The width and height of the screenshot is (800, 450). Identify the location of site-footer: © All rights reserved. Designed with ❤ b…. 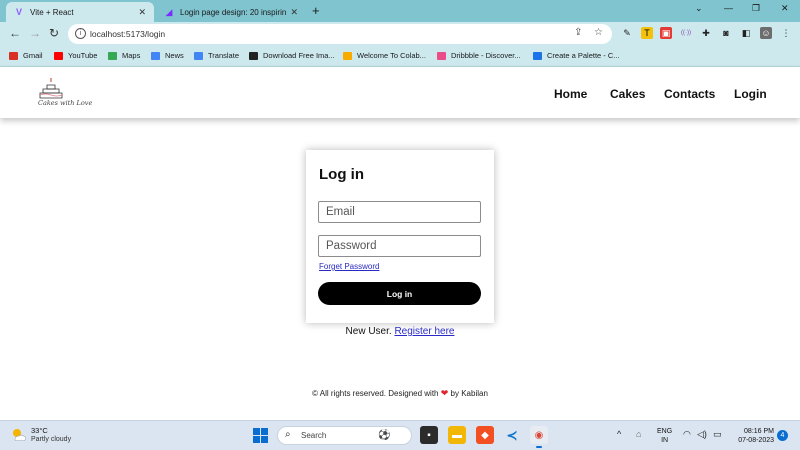
(400, 393).